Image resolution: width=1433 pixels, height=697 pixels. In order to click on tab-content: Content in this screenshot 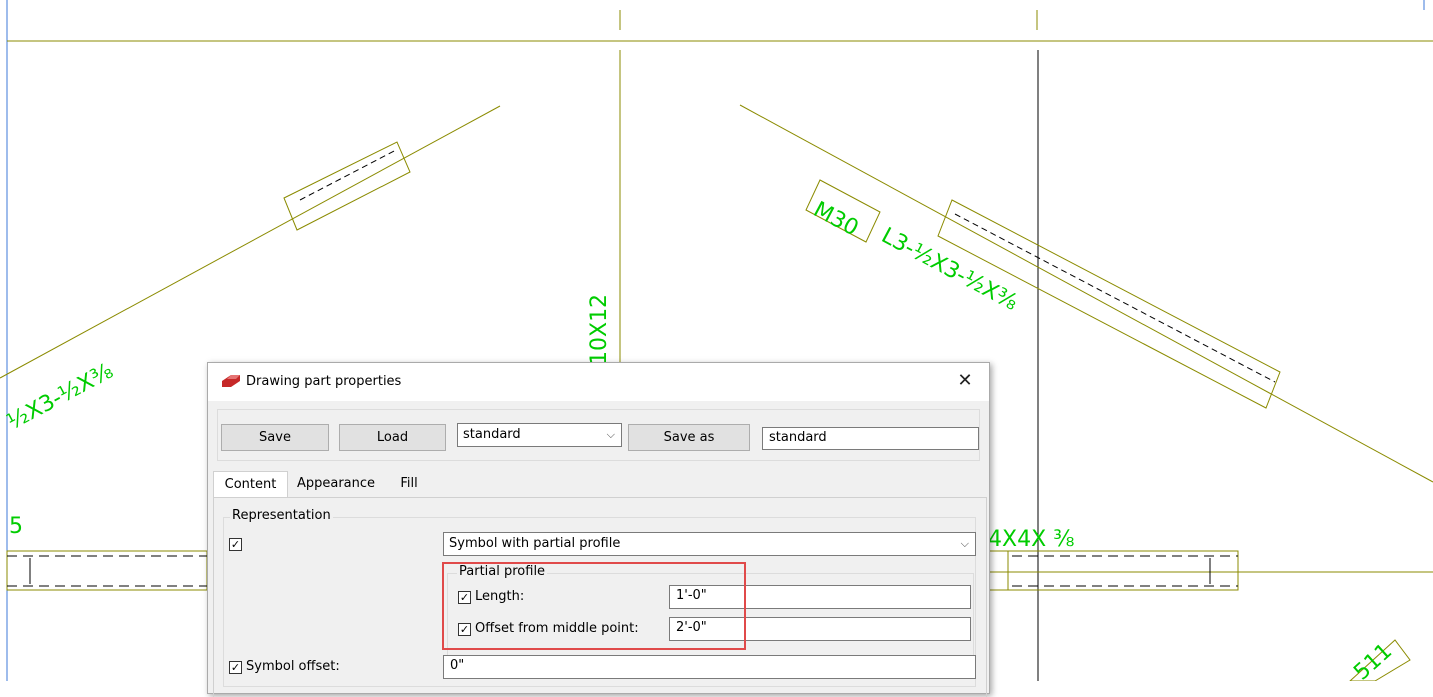, I will do `click(250, 484)`.